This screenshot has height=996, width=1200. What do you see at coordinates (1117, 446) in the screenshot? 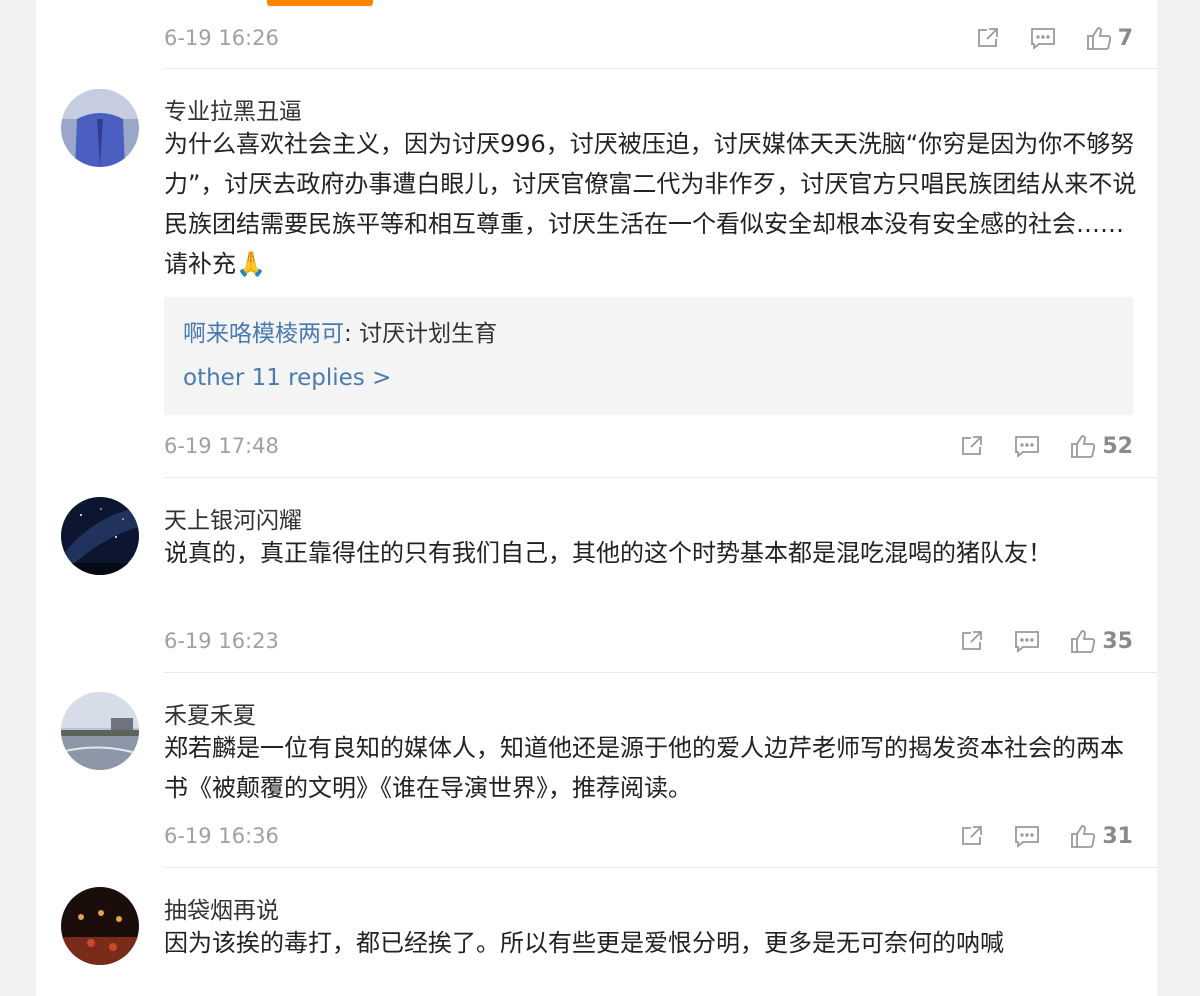
I see `like-count: 52` at bounding box center [1117, 446].